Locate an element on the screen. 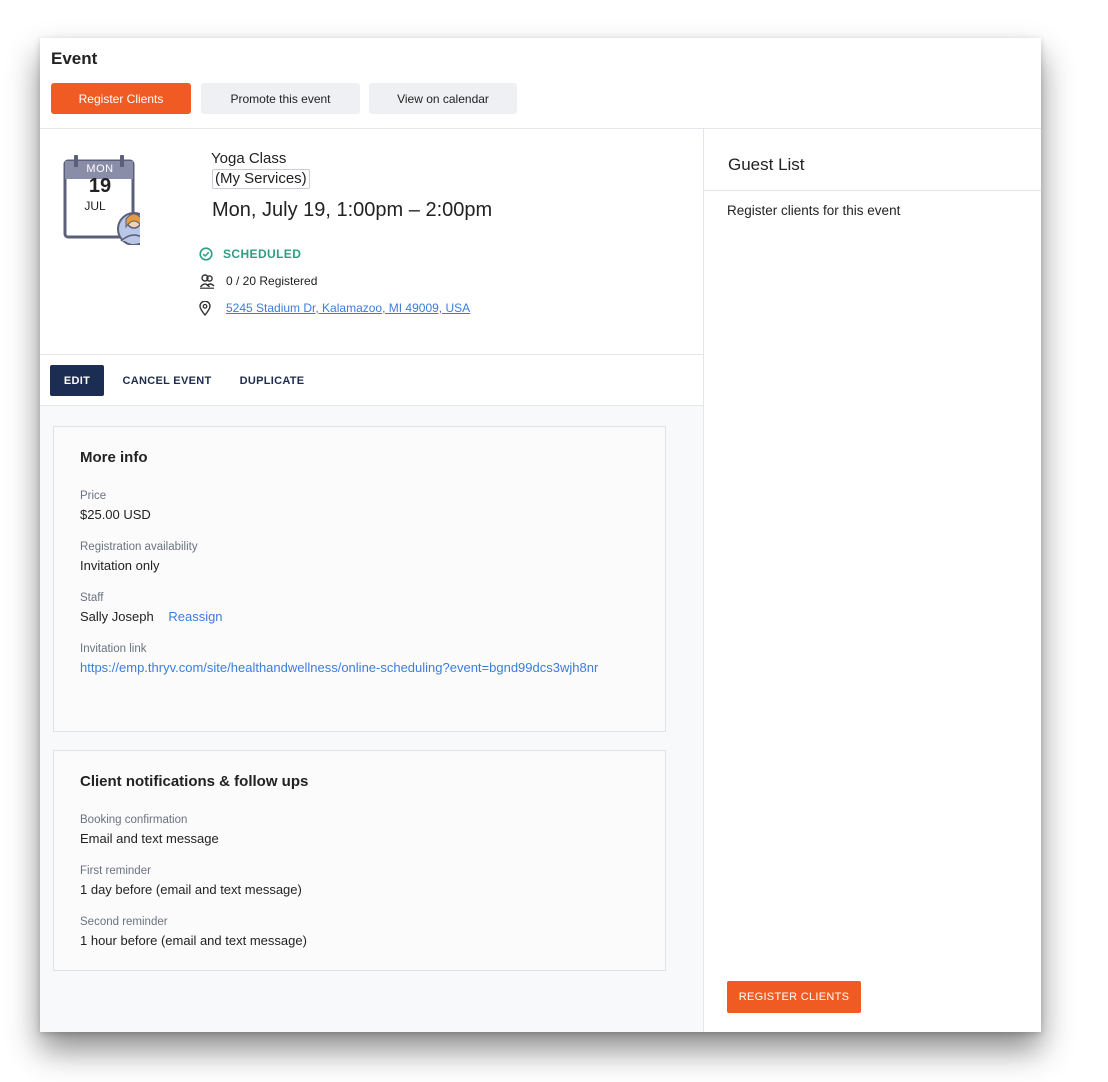 The width and height of the screenshot is (1108, 1082). invitation-label: Invitation link is located at coordinates (113, 649).